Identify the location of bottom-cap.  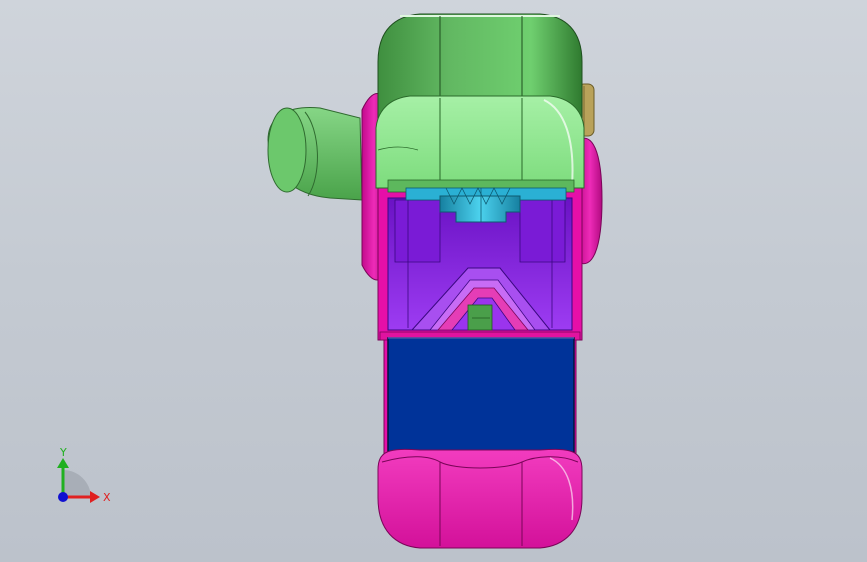
(480, 498).